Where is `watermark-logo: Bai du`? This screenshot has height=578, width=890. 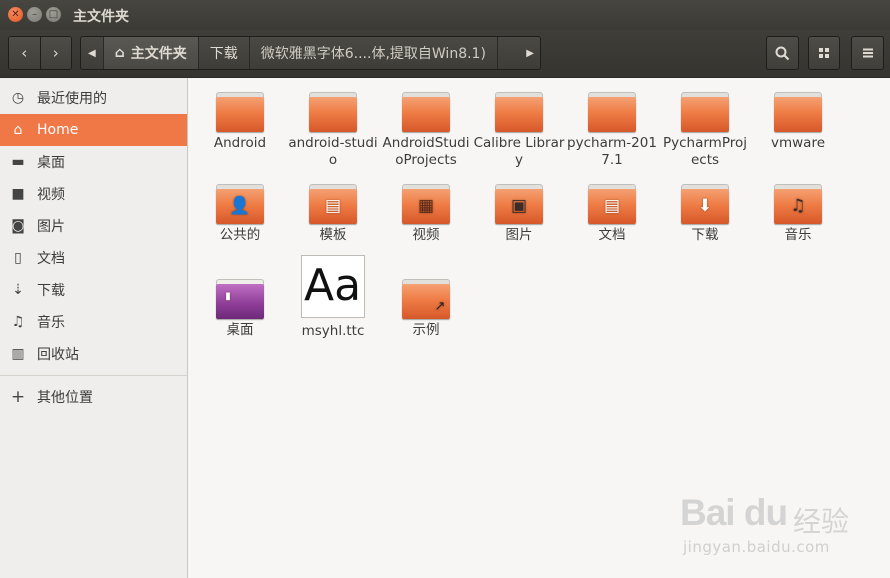
watermark-logo: Bai du is located at coordinates (734, 512).